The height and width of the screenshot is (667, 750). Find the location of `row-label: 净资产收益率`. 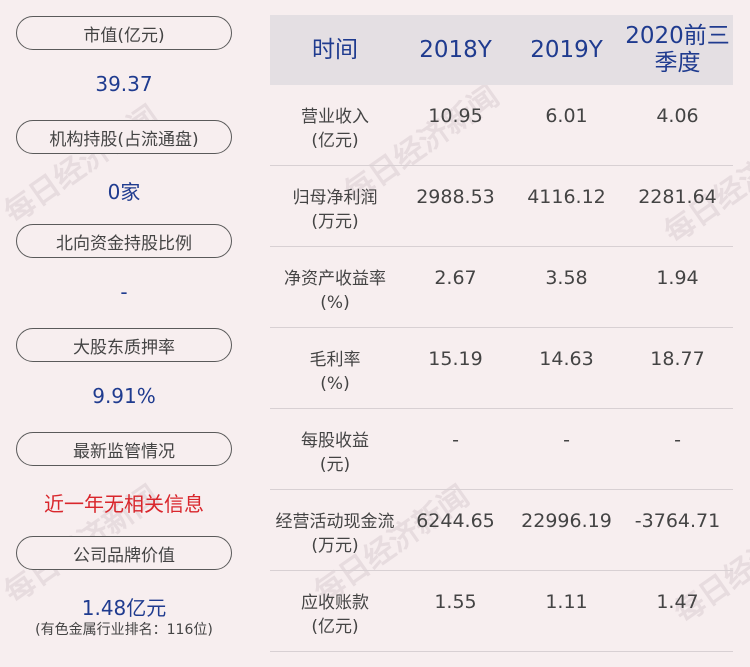

row-label: 净资产收益率 is located at coordinates (335, 279).